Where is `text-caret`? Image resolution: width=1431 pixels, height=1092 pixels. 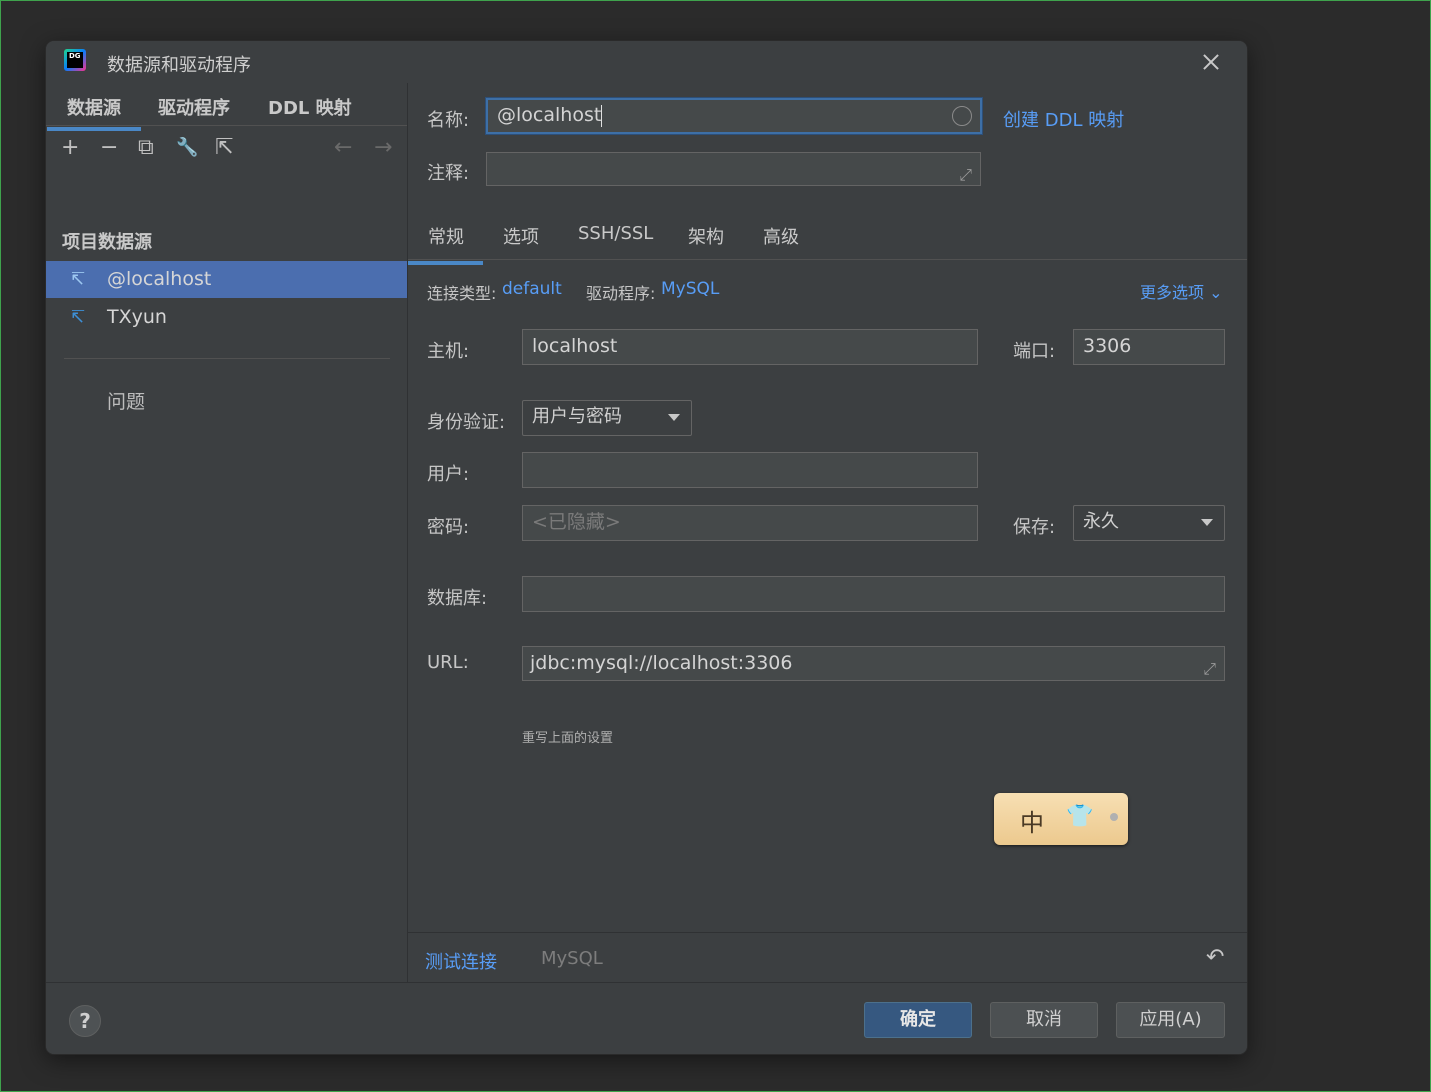 text-caret is located at coordinates (602, 115).